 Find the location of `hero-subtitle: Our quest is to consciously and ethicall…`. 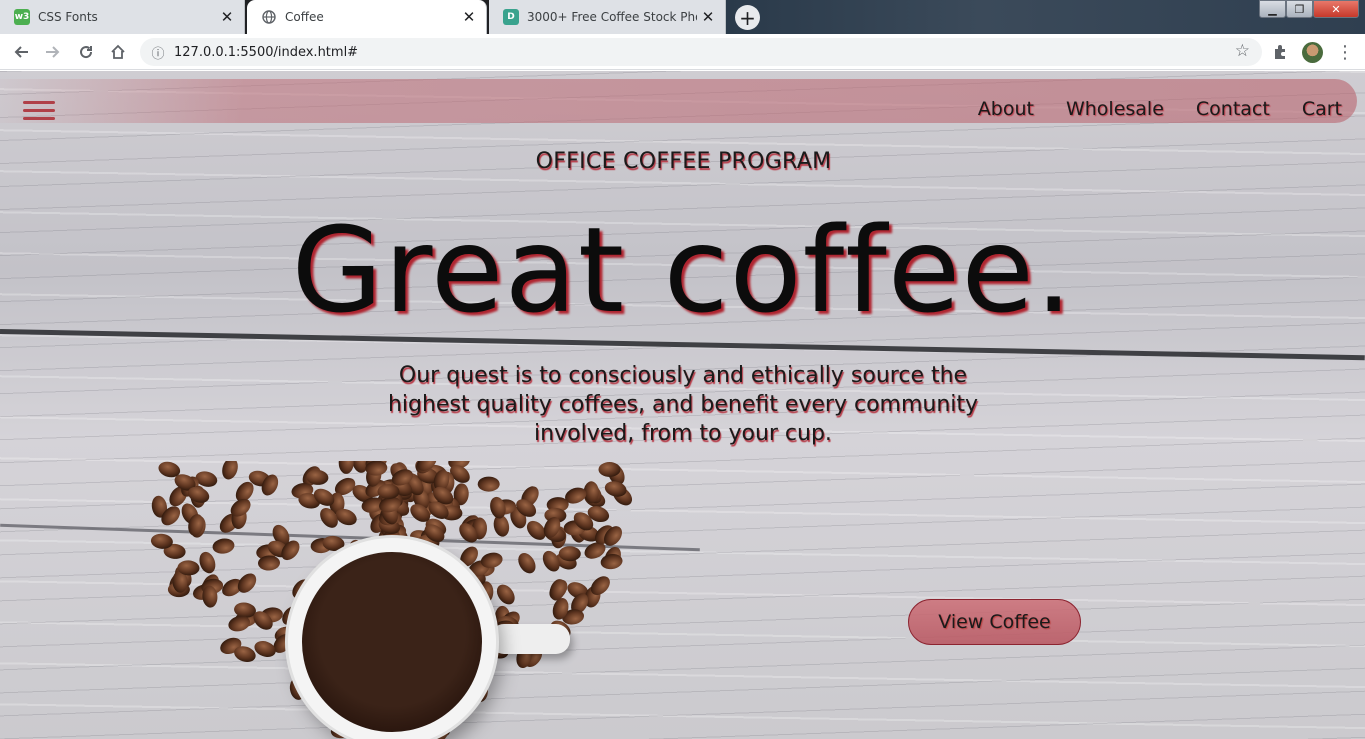

hero-subtitle: Our quest is to consciously and ethicall… is located at coordinates (683, 404).